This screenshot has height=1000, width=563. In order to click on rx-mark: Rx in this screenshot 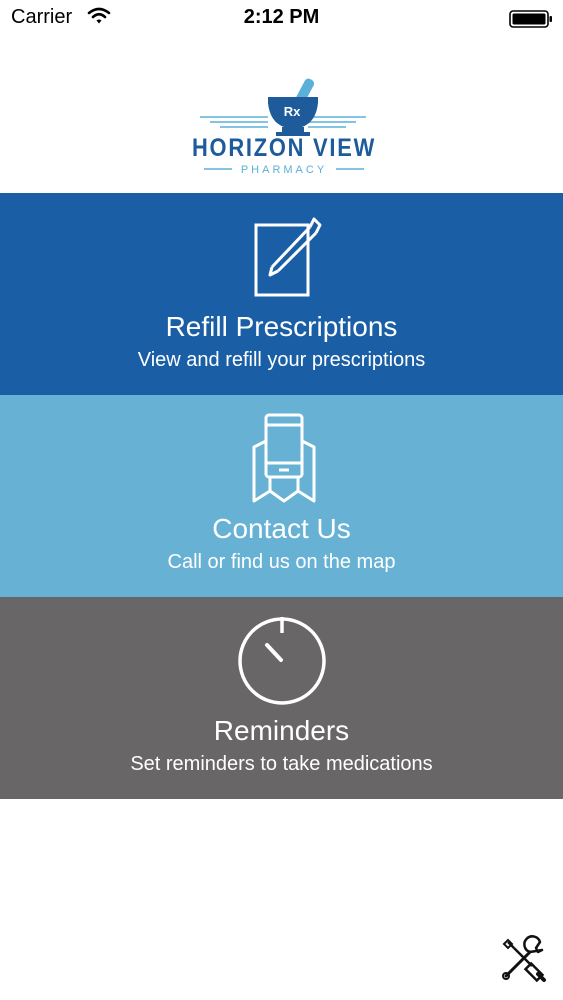, I will do `click(292, 111)`.